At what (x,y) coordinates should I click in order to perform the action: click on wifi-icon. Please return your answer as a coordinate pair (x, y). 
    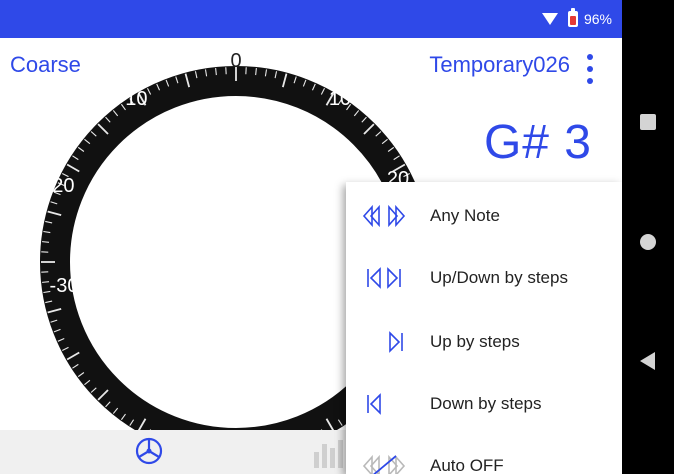
    Looking at the image, I should click on (549, 19).